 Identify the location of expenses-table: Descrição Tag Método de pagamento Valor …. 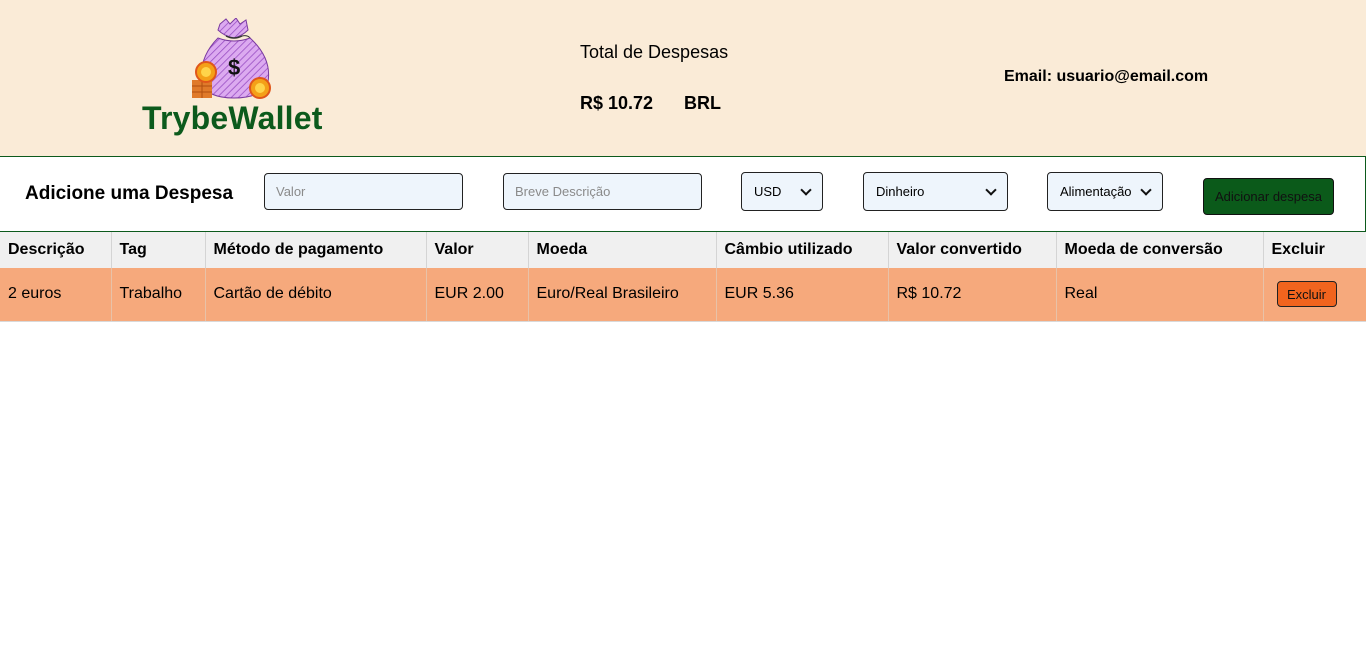
(683, 277).